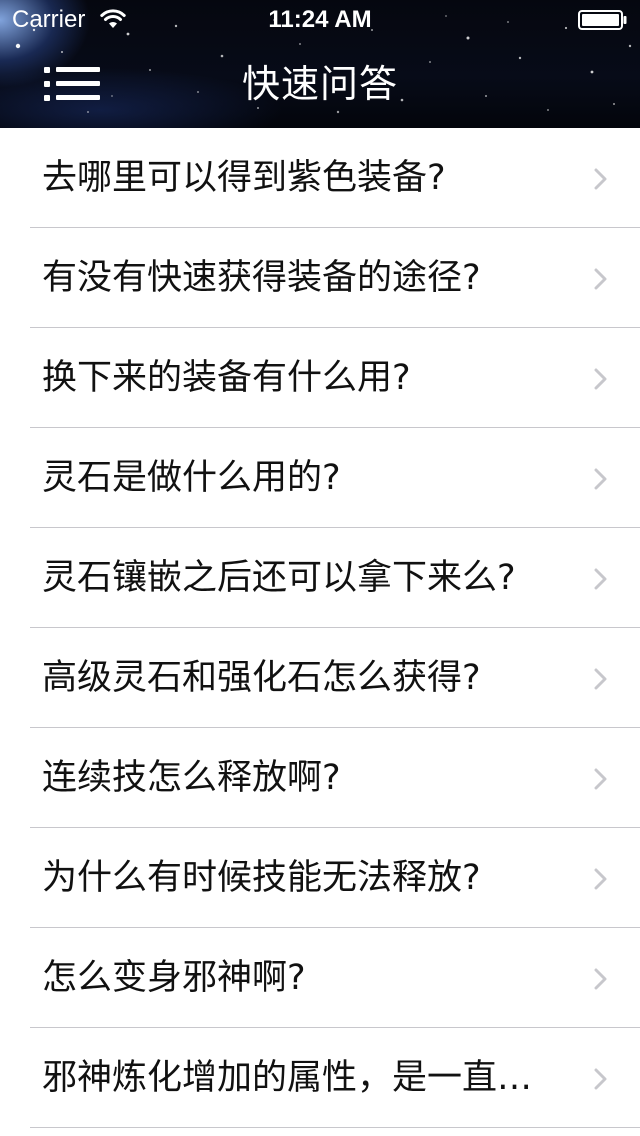 The width and height of the screenshot is (640, 1136). I want to click on list-item: 连续技怎么释放啊?, so click(320, 778).